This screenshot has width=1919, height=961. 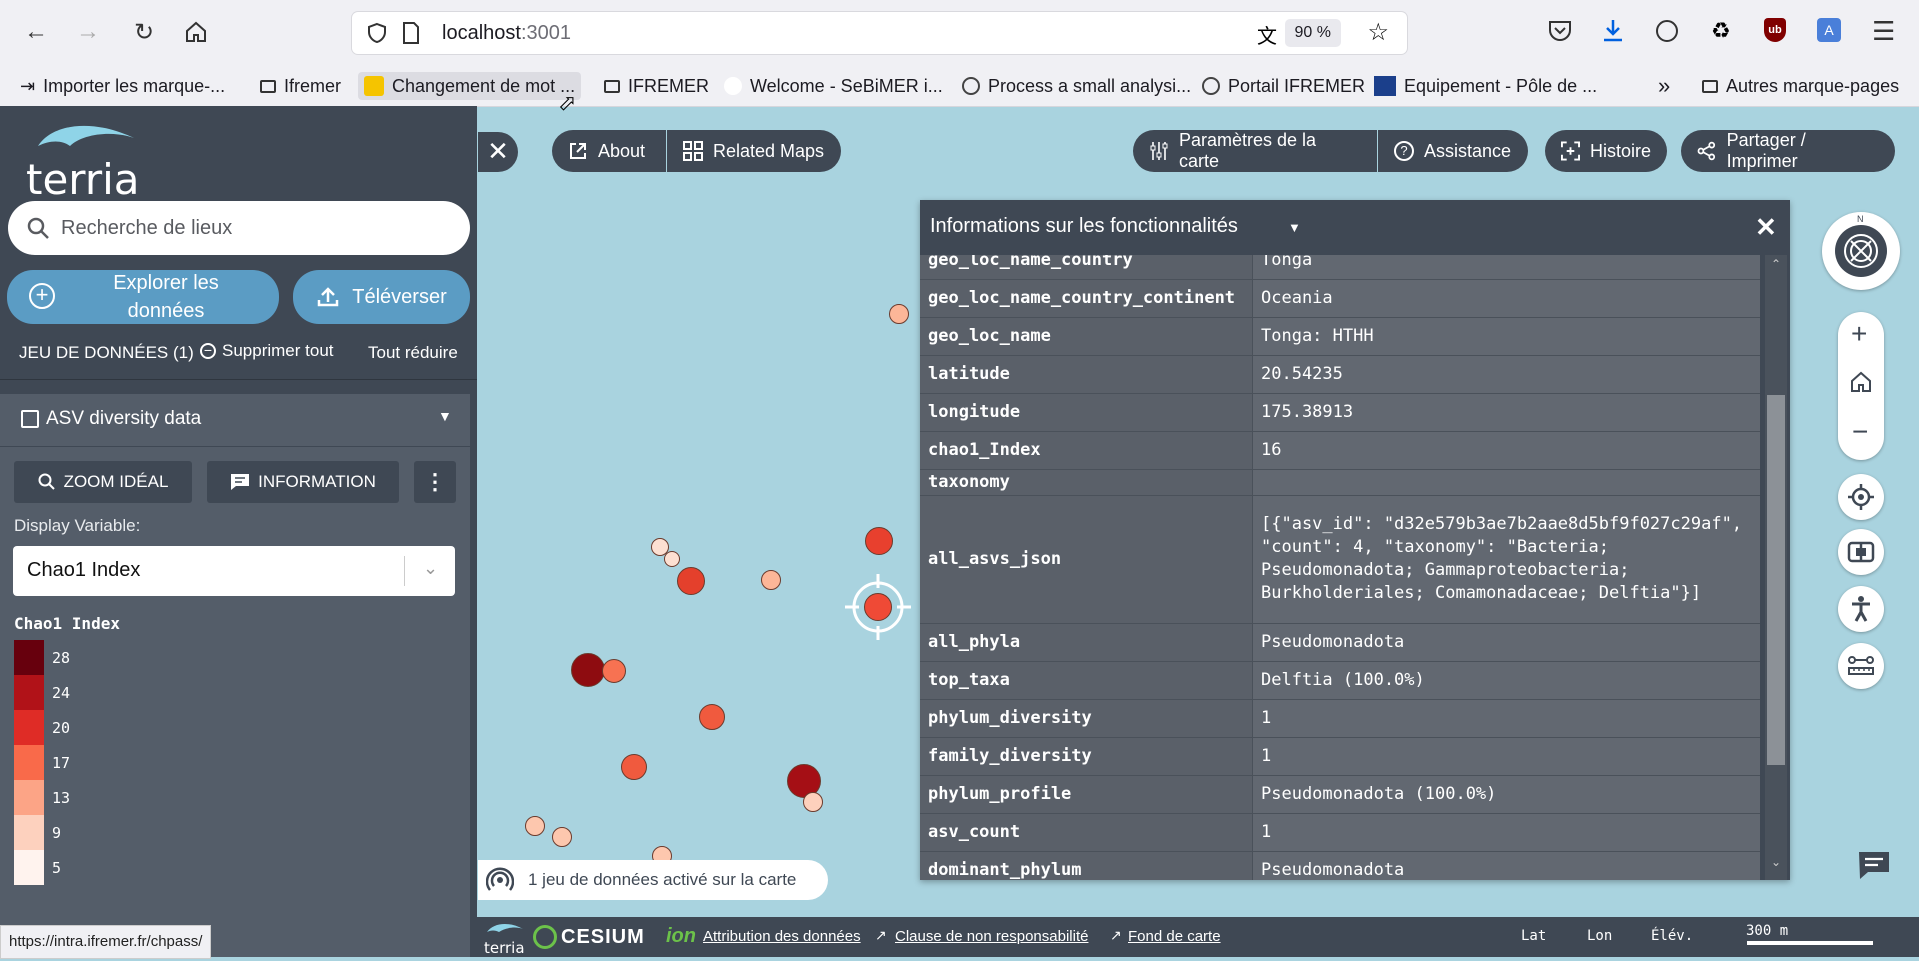 I want to click on lon-label: Lon, so click(x=1600, y=936).